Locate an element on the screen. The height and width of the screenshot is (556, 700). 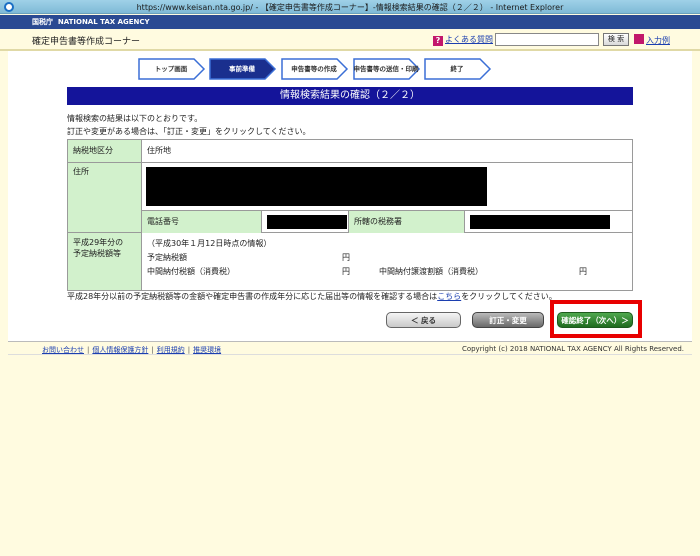
prepay-amount-label: 予定納税額 is located at coordinates (167, 257).